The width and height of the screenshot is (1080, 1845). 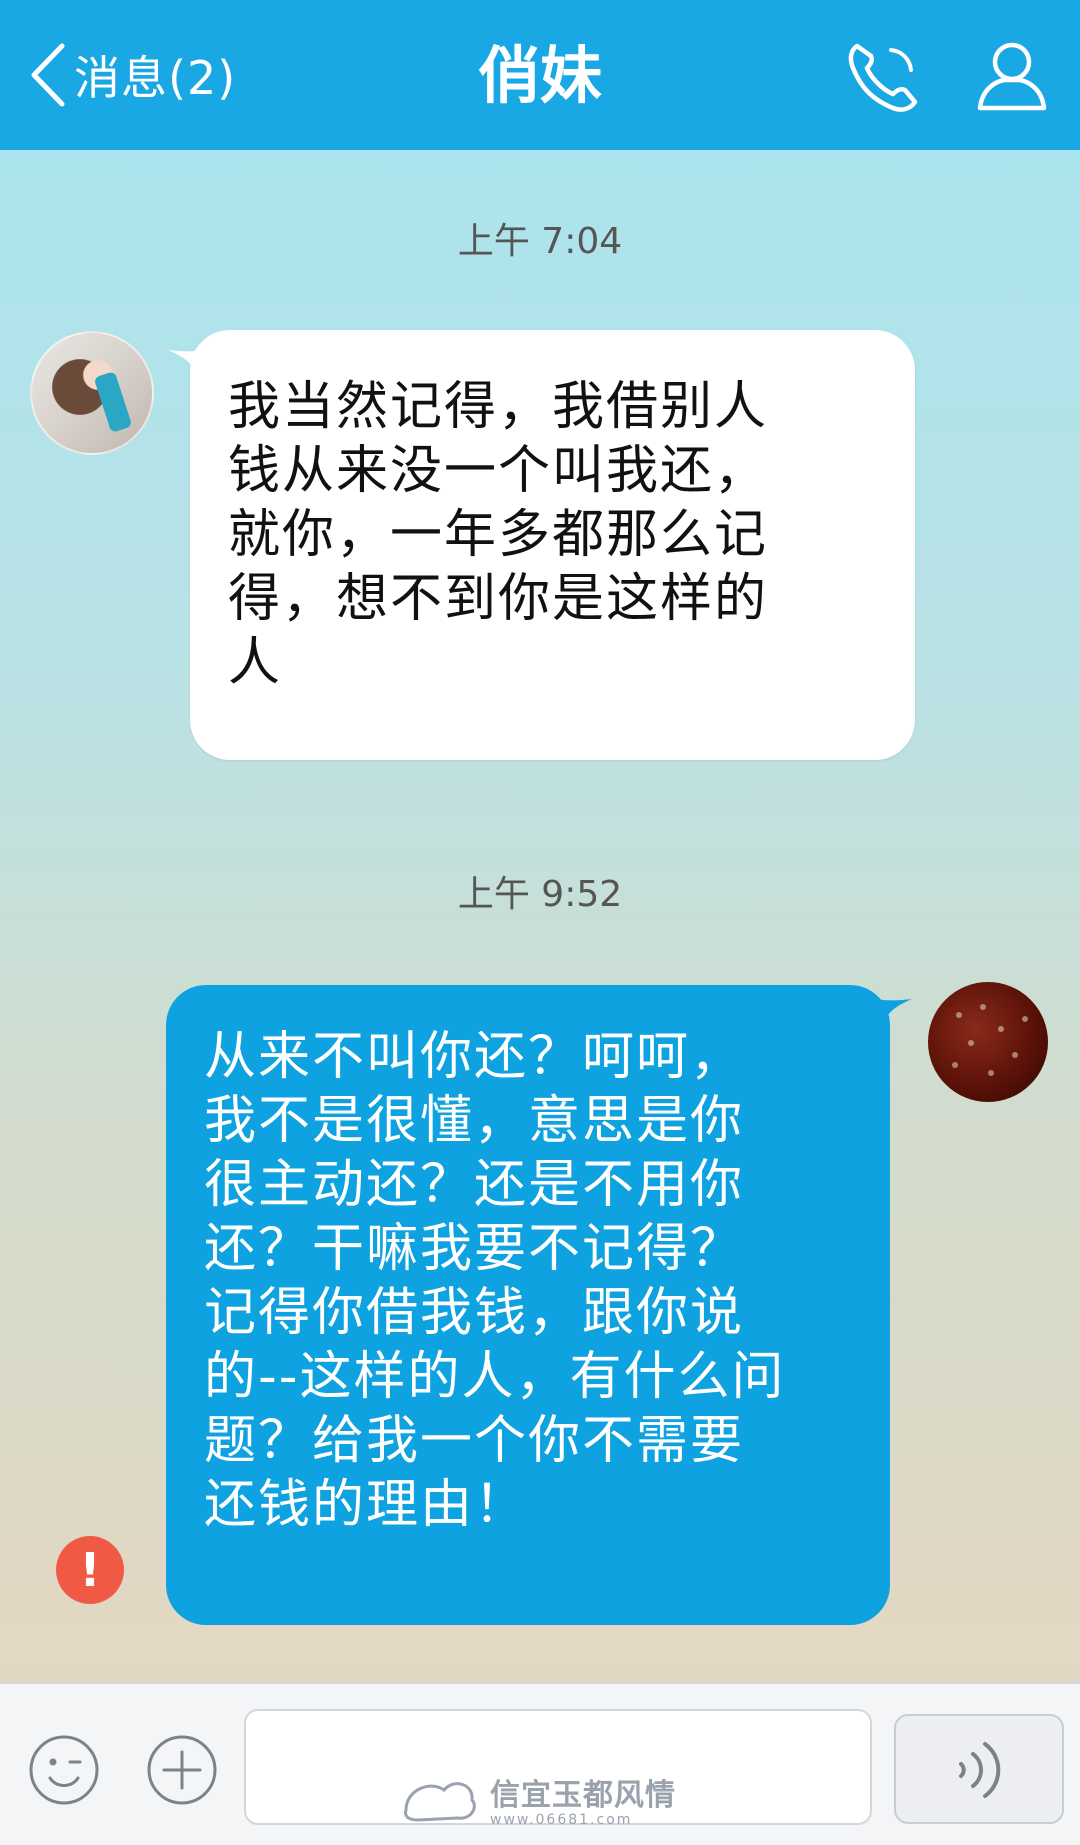 I want to click on person-icon, so click(x=1012, y=81).